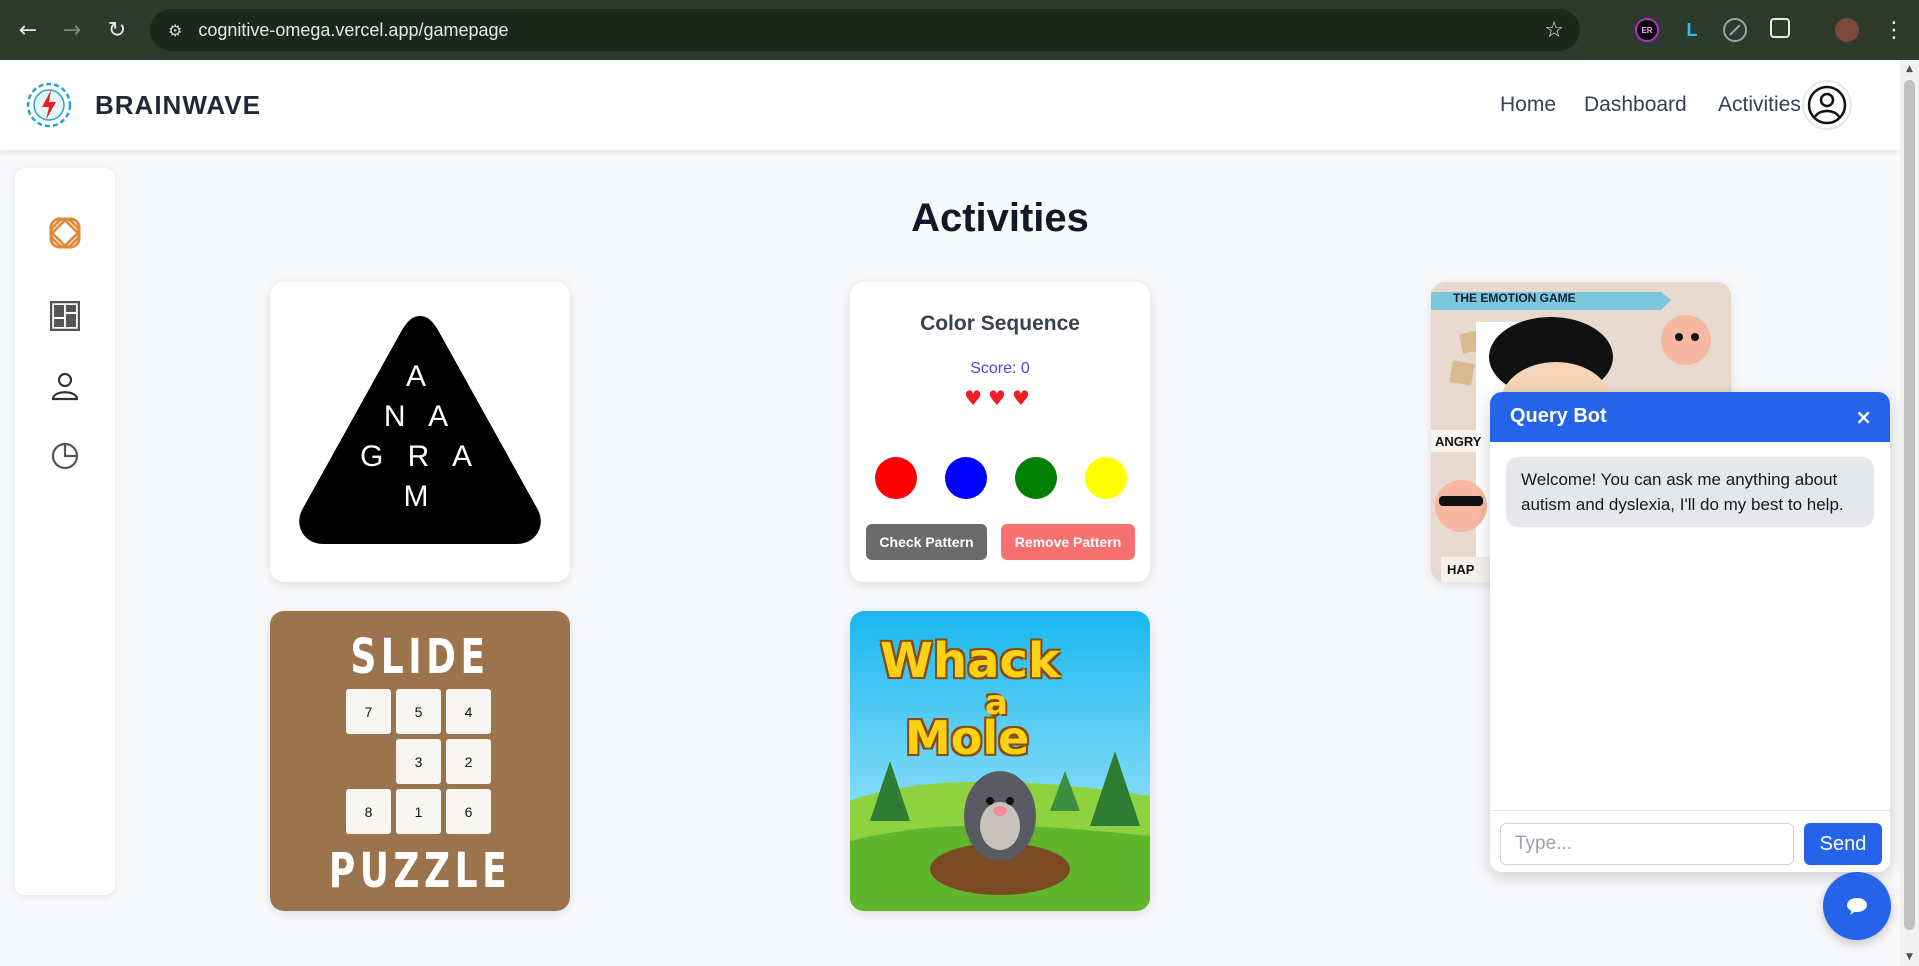 The width and height of the screenshot is (1919, 966). What do you see at coordinates (1000, 323) in the screenshot?
I see `color-sequence-title: Color Sequence` at bounding box center [1000, 323].